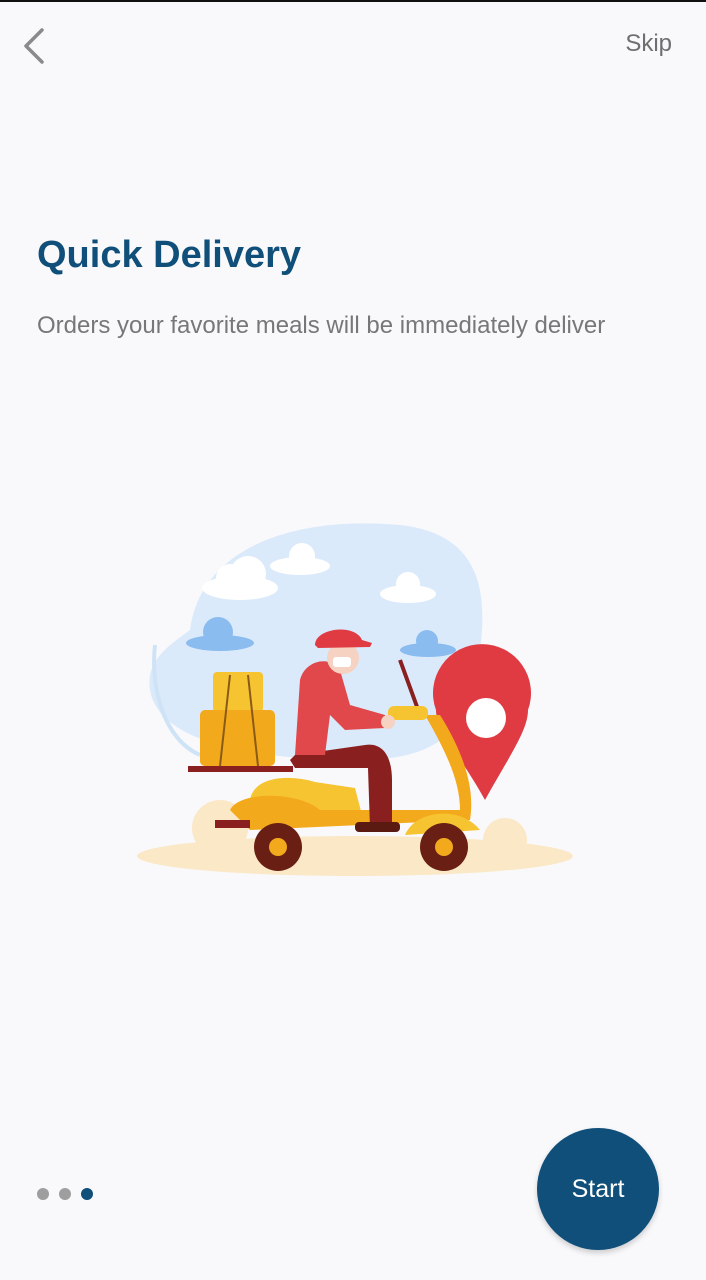  What do you see at coordinates (598, 1189) in the screenshot?
I see `start-button: Start` at bounding box center [598, 1189].